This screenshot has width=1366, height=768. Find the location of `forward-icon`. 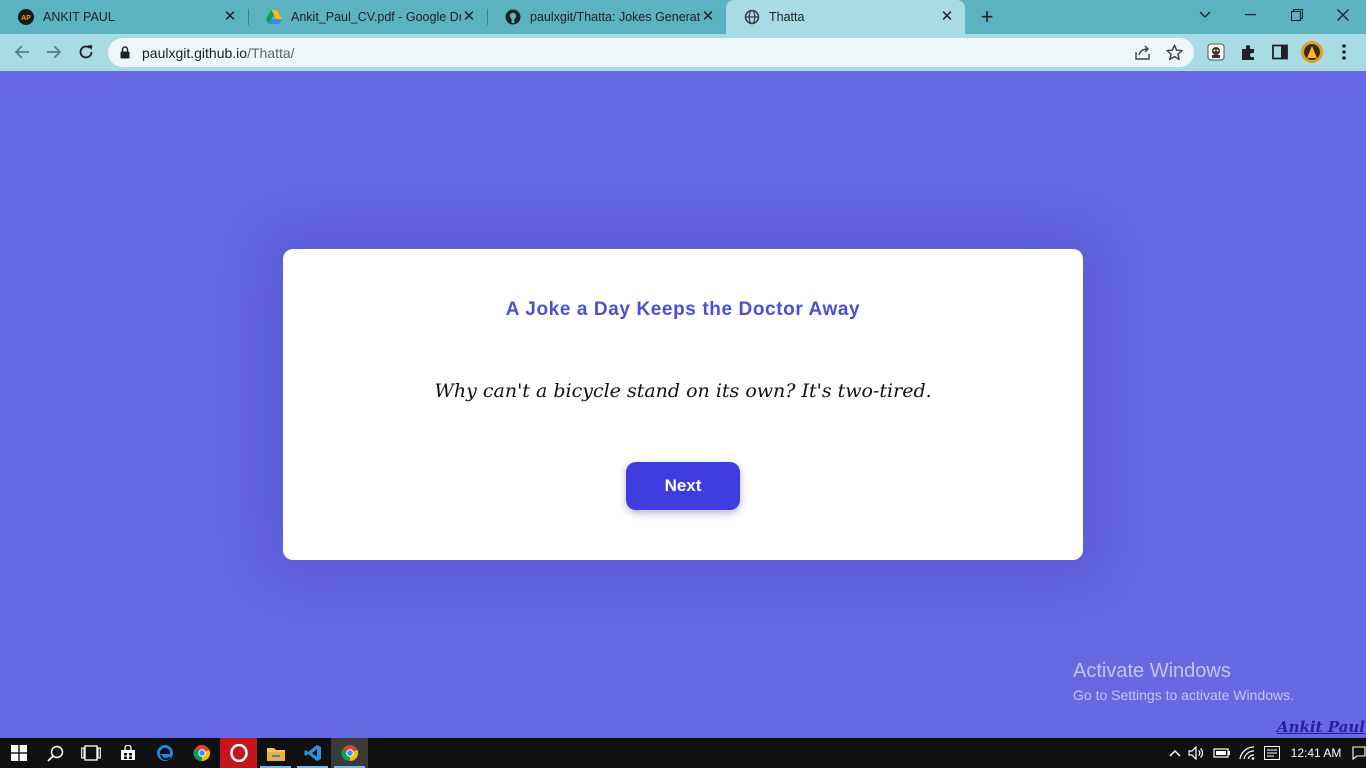

forward-icon is located at coordinates (54, 52).